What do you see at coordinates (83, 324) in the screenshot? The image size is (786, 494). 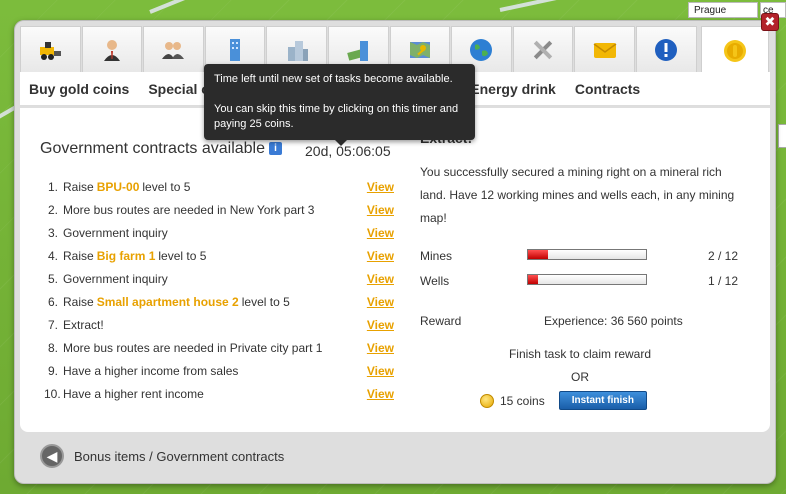 I see `task-text: Extract!` at bounding box center [83, 324].